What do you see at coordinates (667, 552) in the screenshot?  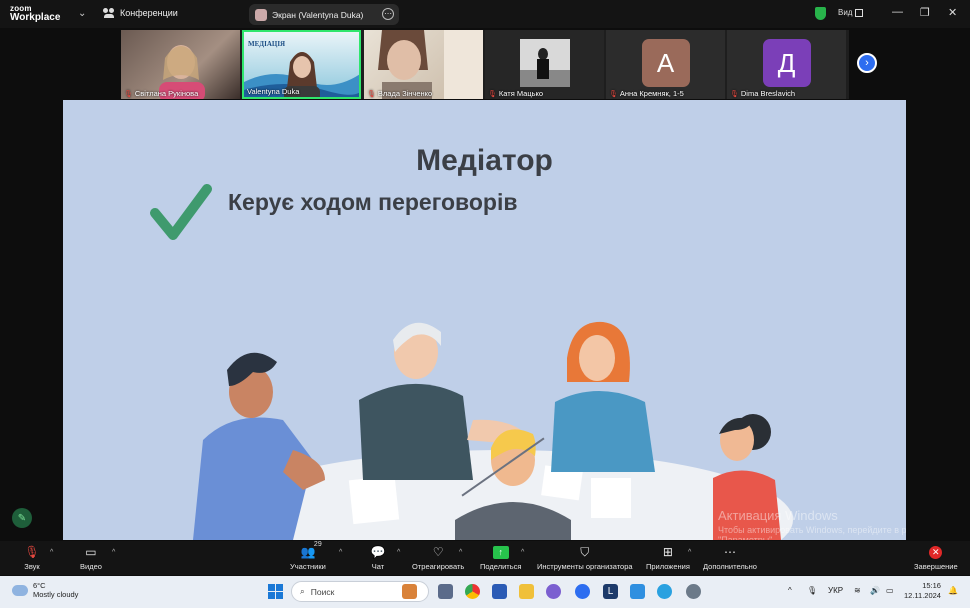 I see `apps-icon: ⊞` at bounding box center [667, 552].